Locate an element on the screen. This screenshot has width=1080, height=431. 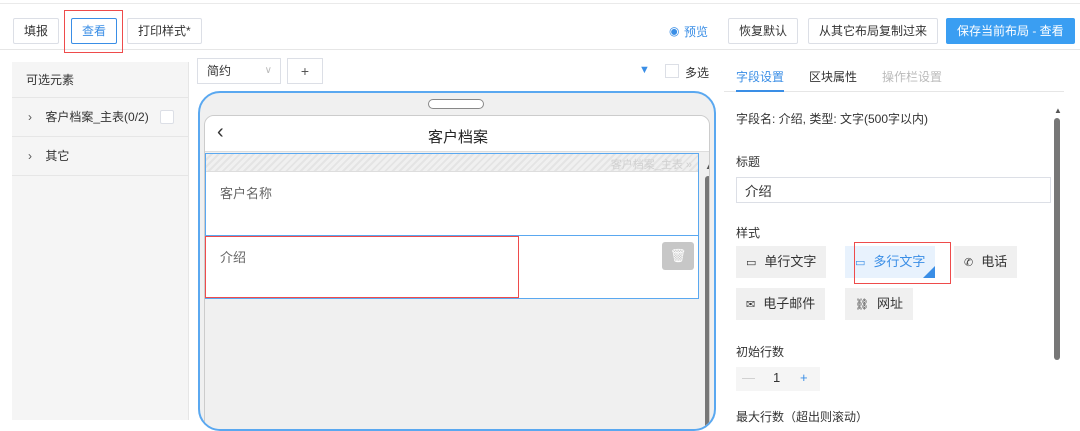
view-mode-button: 查看 is located at coordinates (94, 31).